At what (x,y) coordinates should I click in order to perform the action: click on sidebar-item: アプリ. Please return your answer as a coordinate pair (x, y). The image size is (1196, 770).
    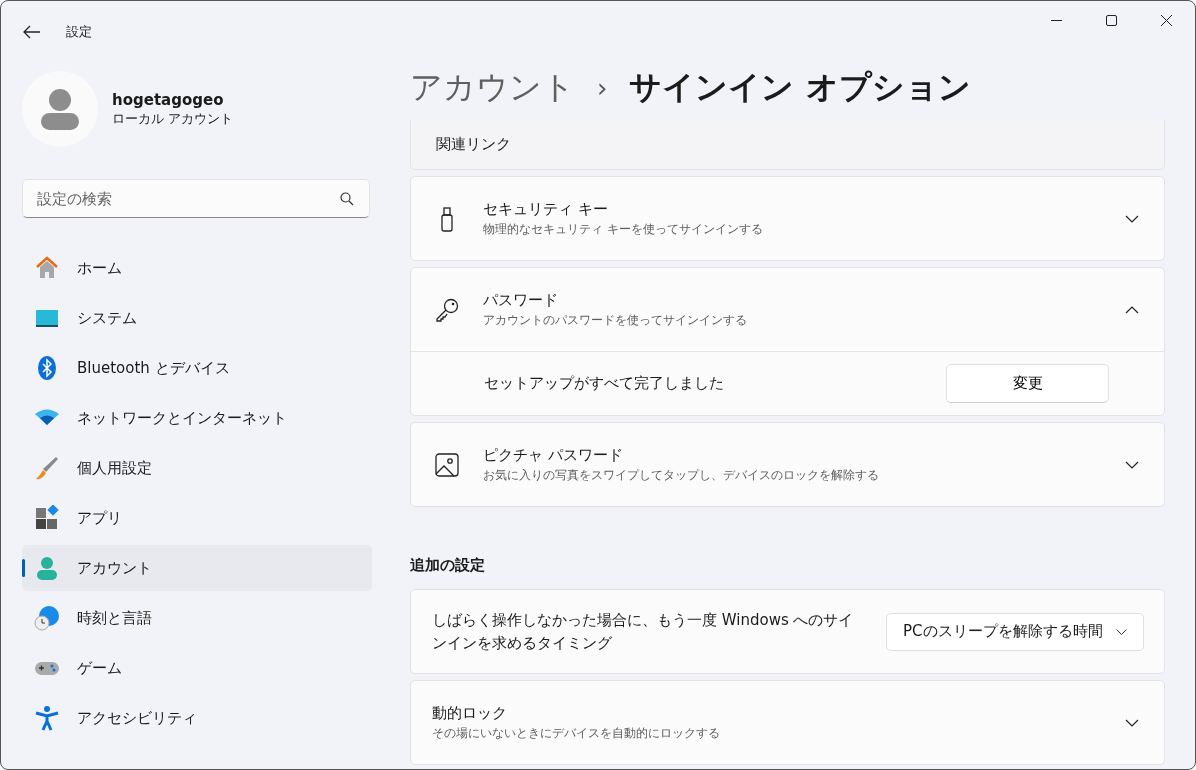
    Looking at the image, I should click on (197, 518).